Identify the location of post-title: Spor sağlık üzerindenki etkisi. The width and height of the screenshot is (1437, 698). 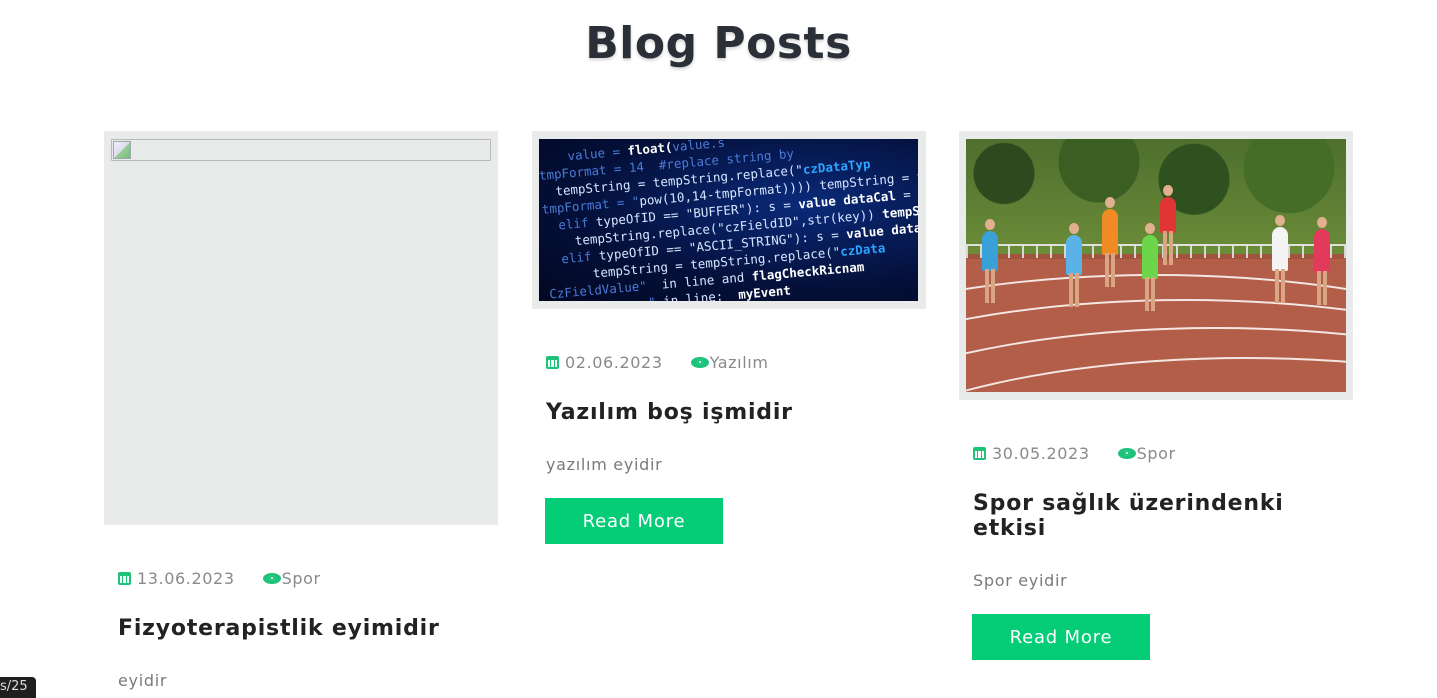
(1163, 516).